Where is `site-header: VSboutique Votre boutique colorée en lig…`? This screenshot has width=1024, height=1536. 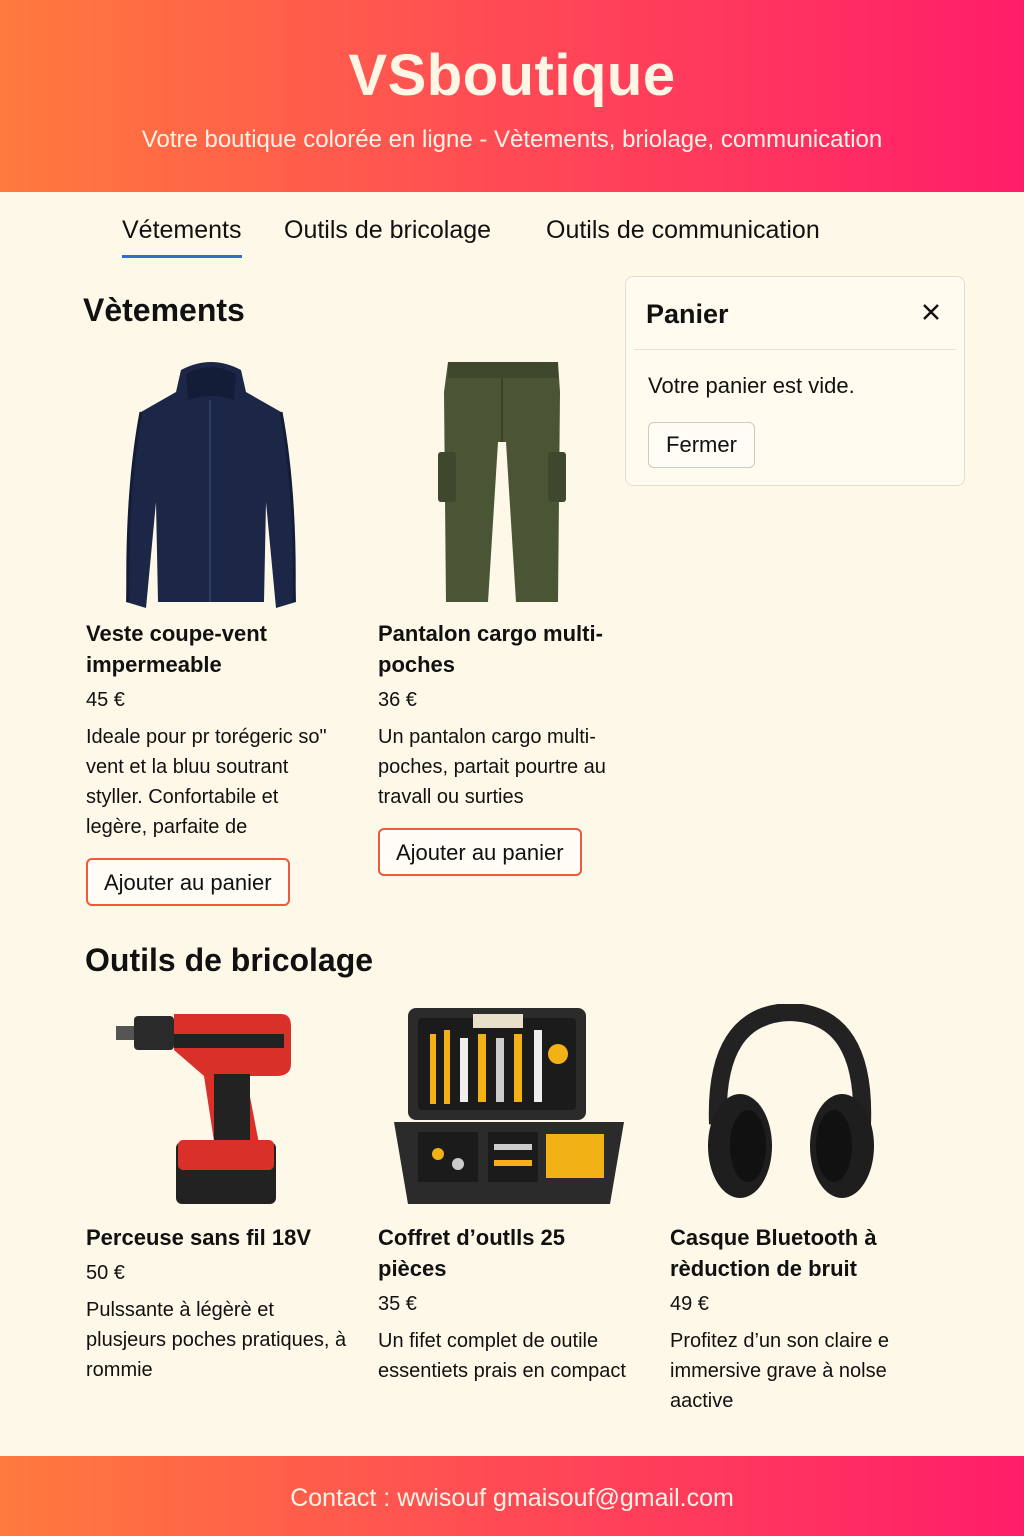
site-header: VSboutique Votre boutique colorée en lig… is located at coordinates (512, 96).